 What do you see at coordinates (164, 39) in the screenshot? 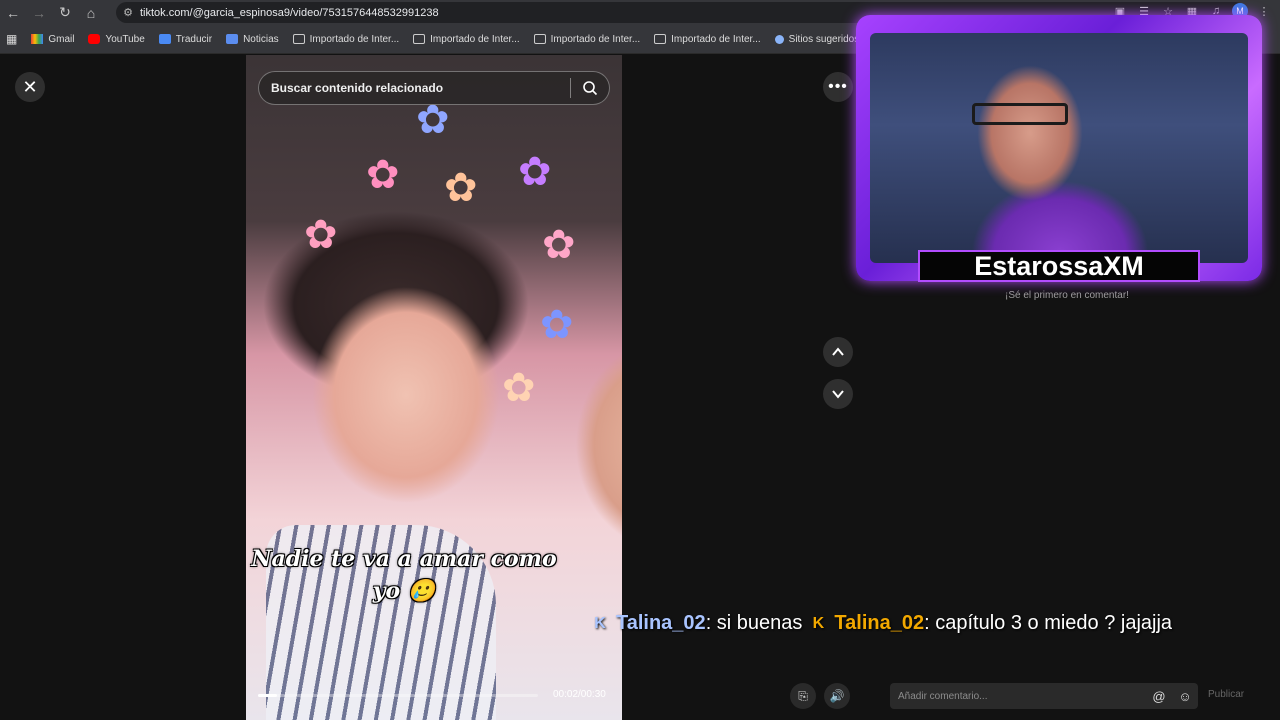
I see `translate-icon` at bounding box center [164, 39].